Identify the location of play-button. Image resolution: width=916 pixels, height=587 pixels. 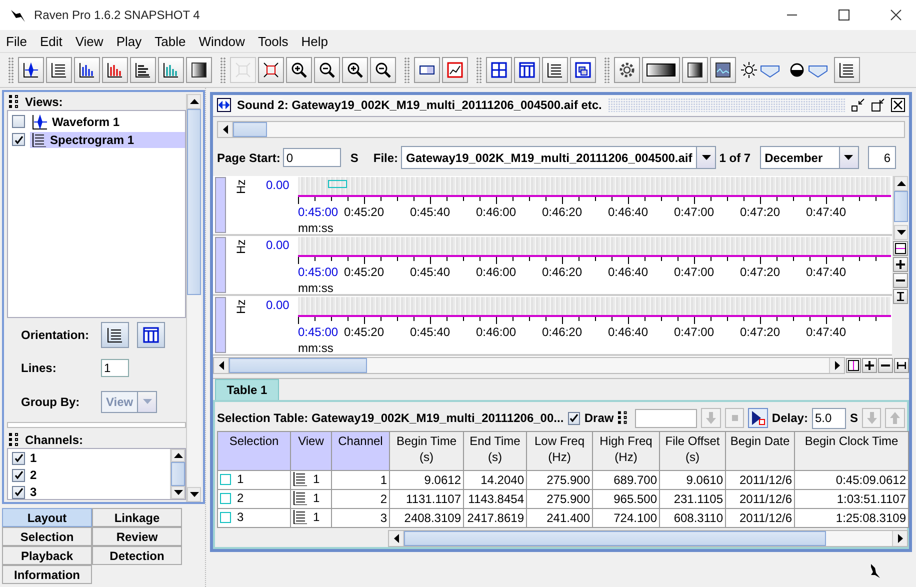
(758, 418).